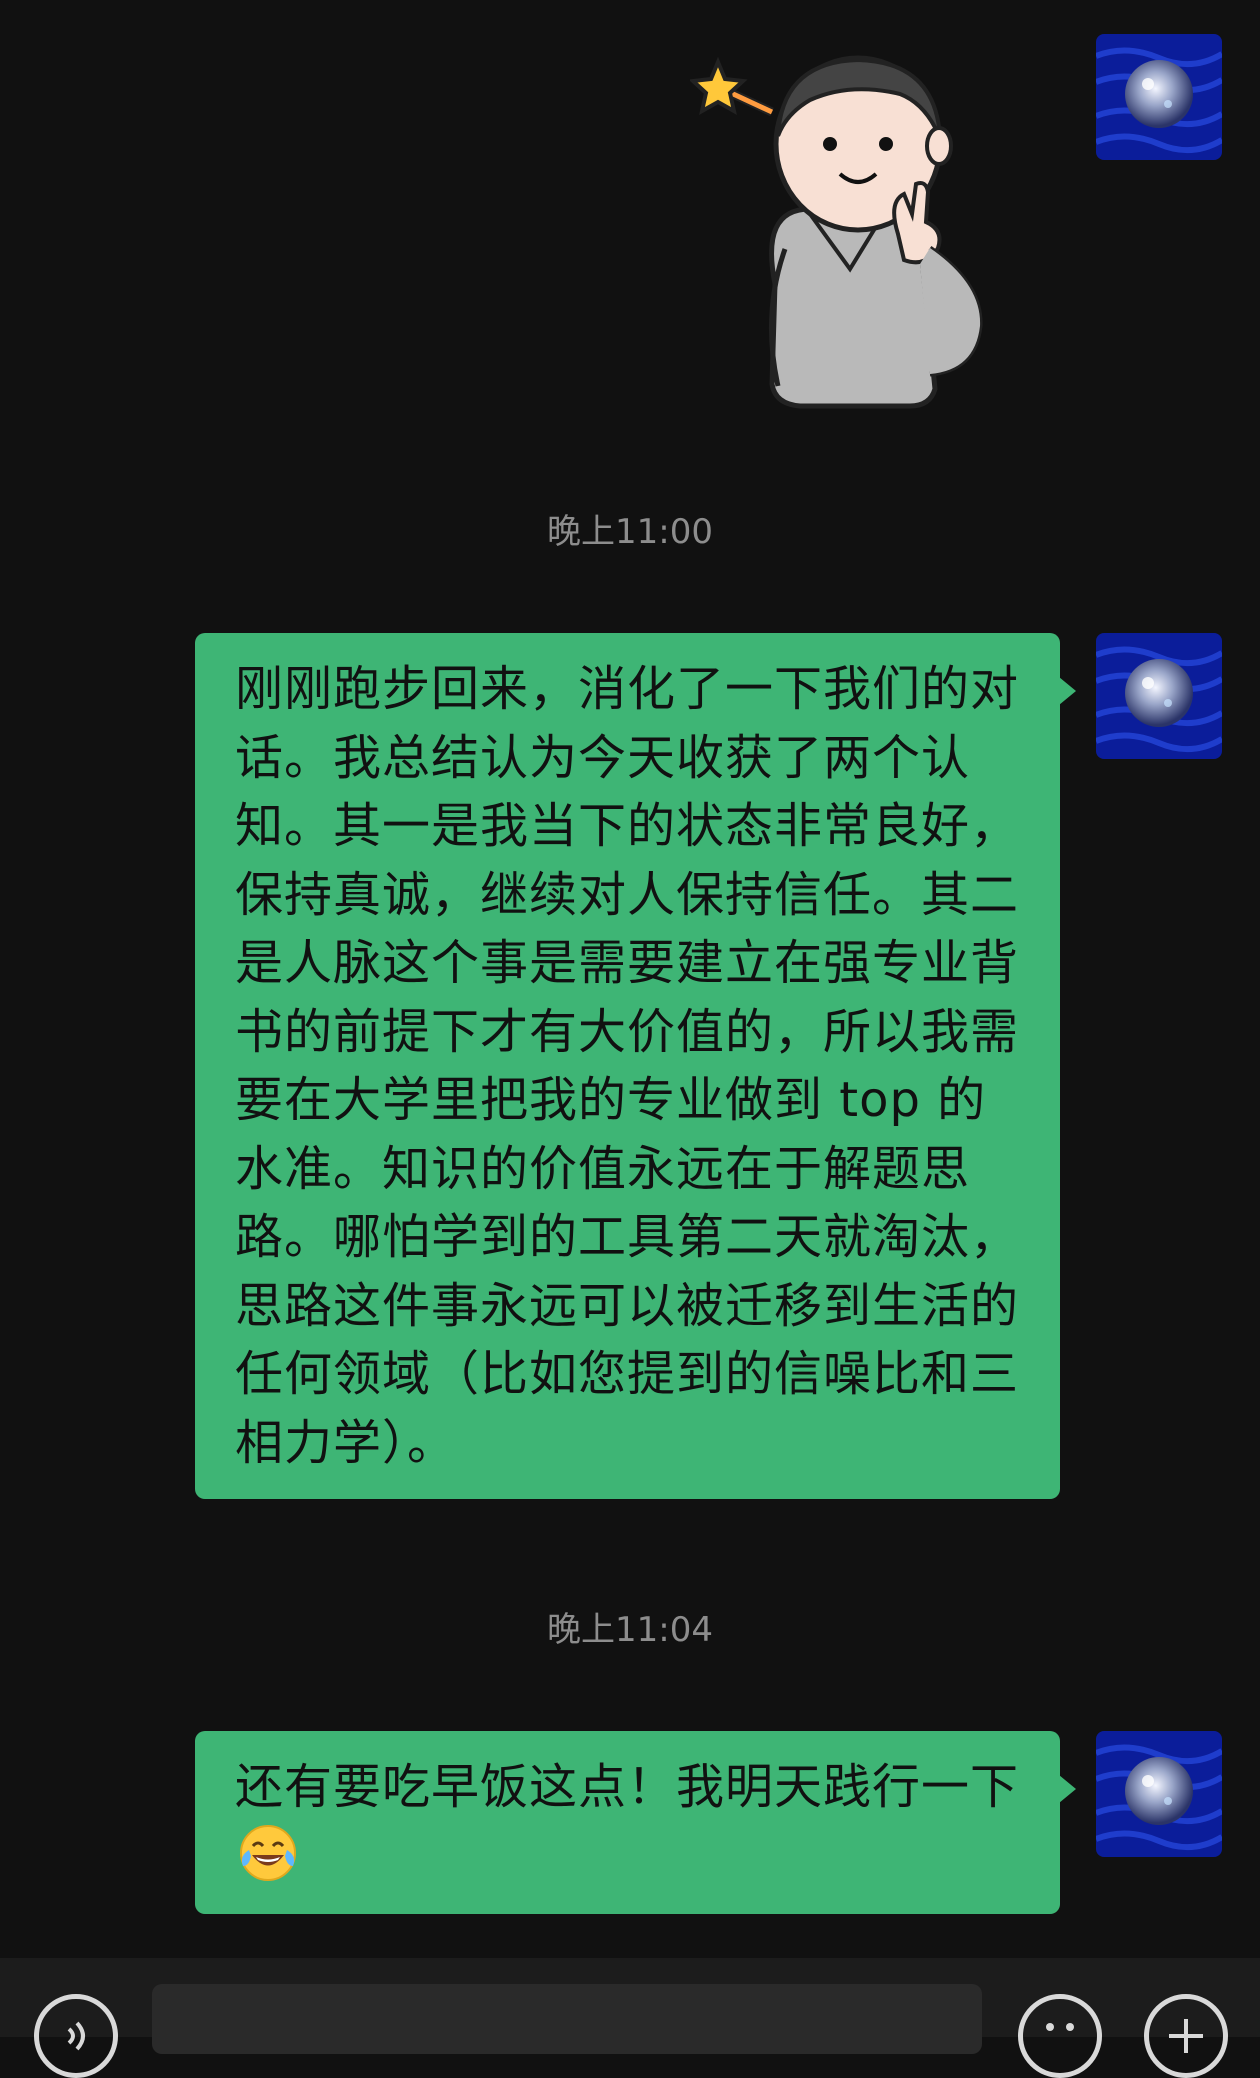 The image size is (1260, 2078). What do you see at coordinates (1060, 2036) in the screenshot?
I see `emoji-icon` at bounding box center [1060, 2036].